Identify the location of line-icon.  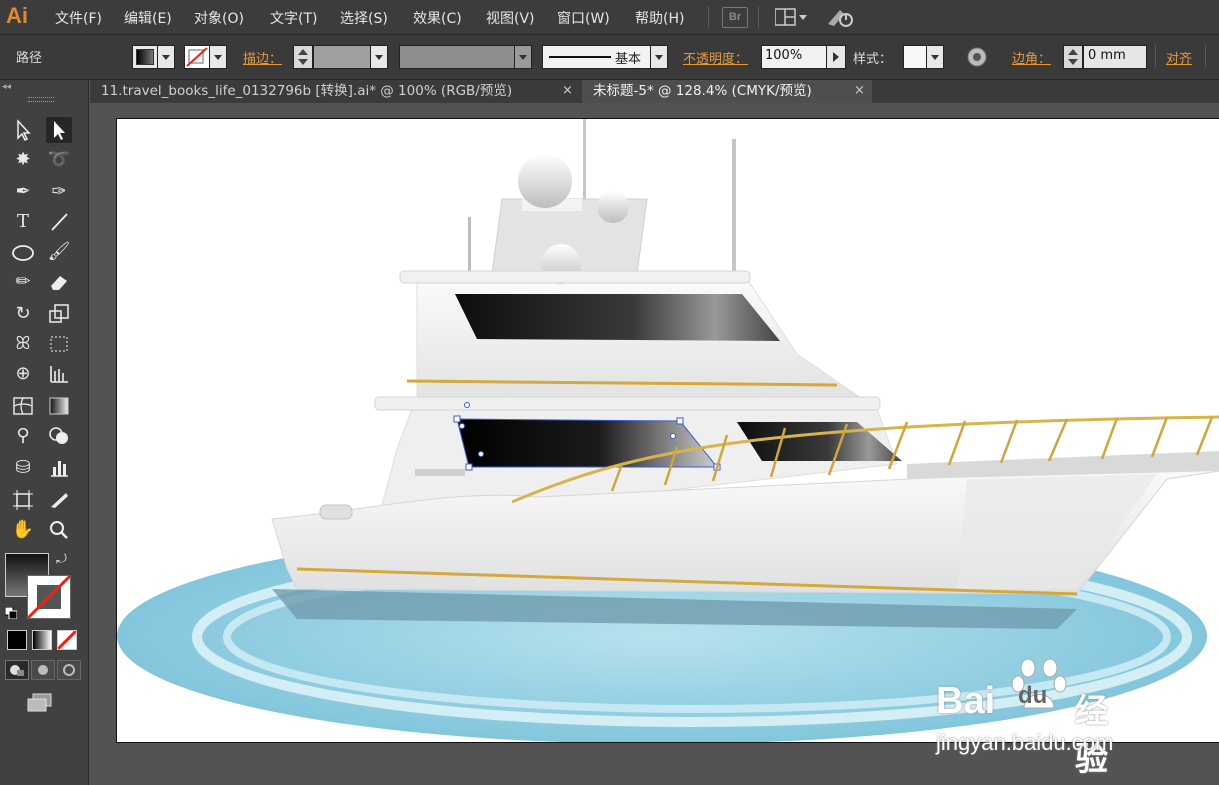
(59, 222).